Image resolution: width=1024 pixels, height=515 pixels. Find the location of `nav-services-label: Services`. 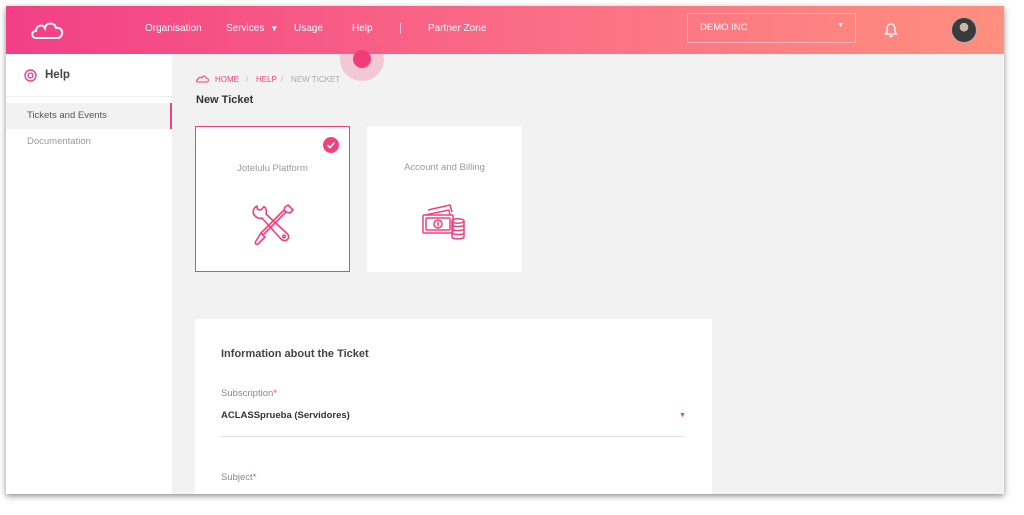

nav-services-label: Services is located at coordinates (245, 28).